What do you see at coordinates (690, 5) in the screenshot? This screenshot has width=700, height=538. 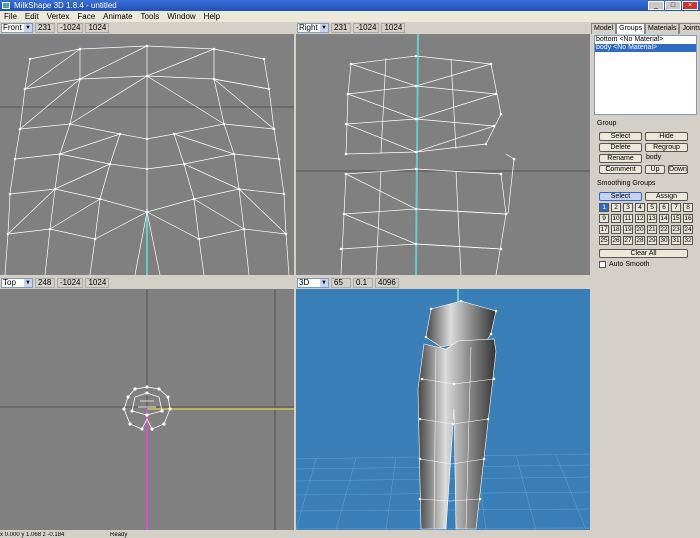 I see `close-button: ×` at bounding box center [690, 5].